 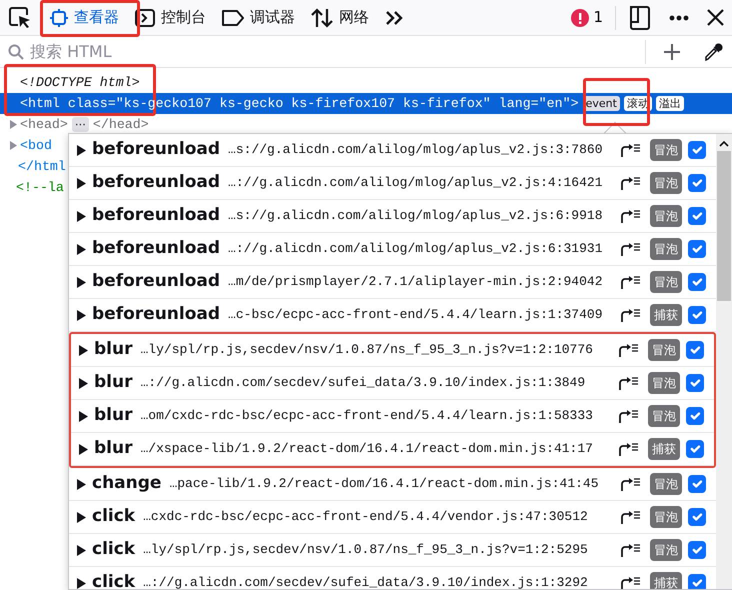 I want to click on event-name: change, so click(x=127, y=484).